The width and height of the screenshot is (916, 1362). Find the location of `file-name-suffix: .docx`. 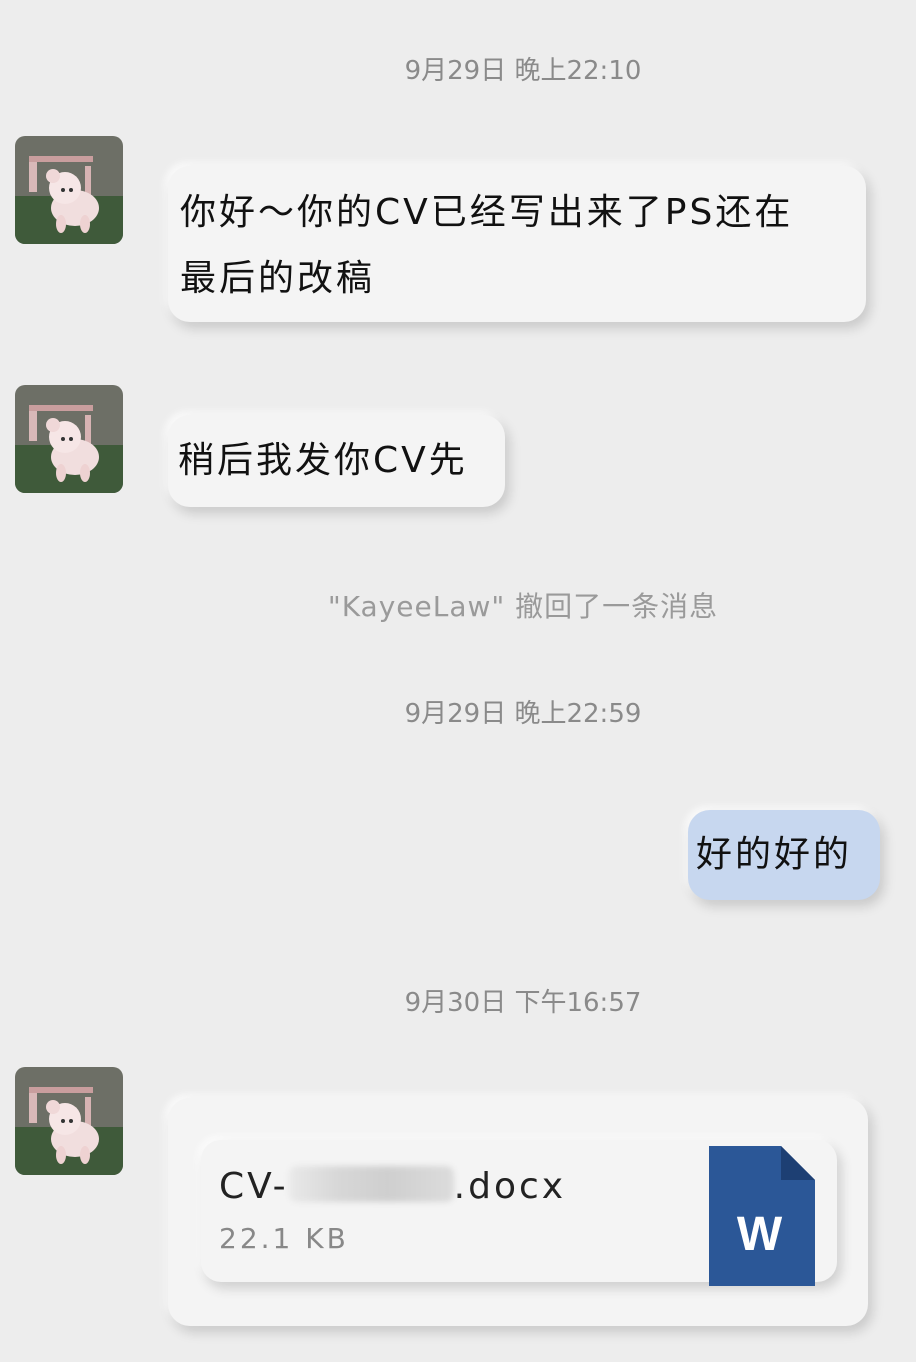

file-name-suffix: .docx is located at coordinates (510, 1186).